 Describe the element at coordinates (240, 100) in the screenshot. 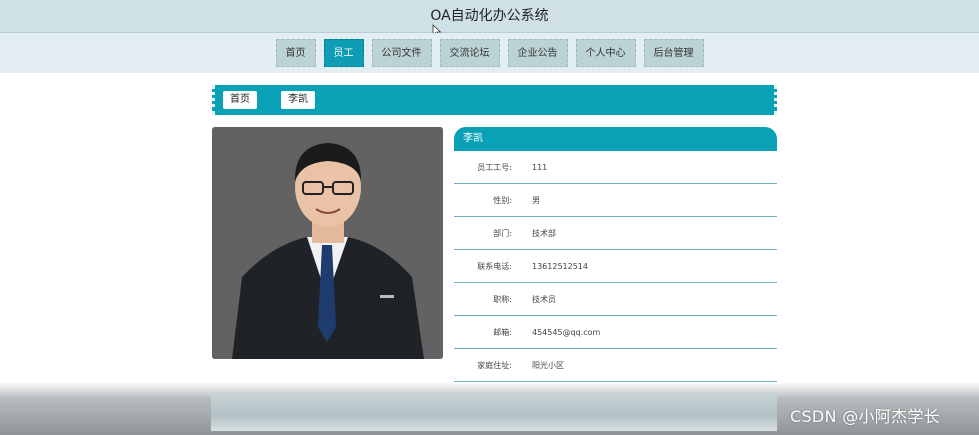

I see `breadcrumb-home: 首页` at that location.